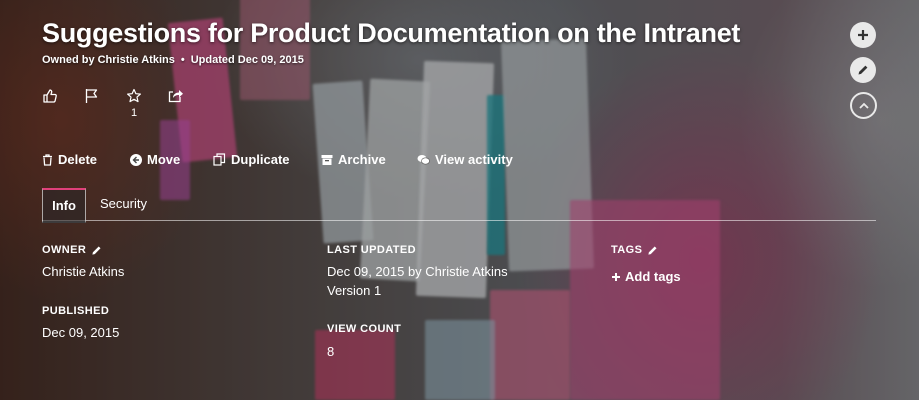 The width and height of the screenshot is (919, 400). Describe the element at coordinates (260, 159) in the screenshot. I see `duplicate-label: Duplicate` at that location.